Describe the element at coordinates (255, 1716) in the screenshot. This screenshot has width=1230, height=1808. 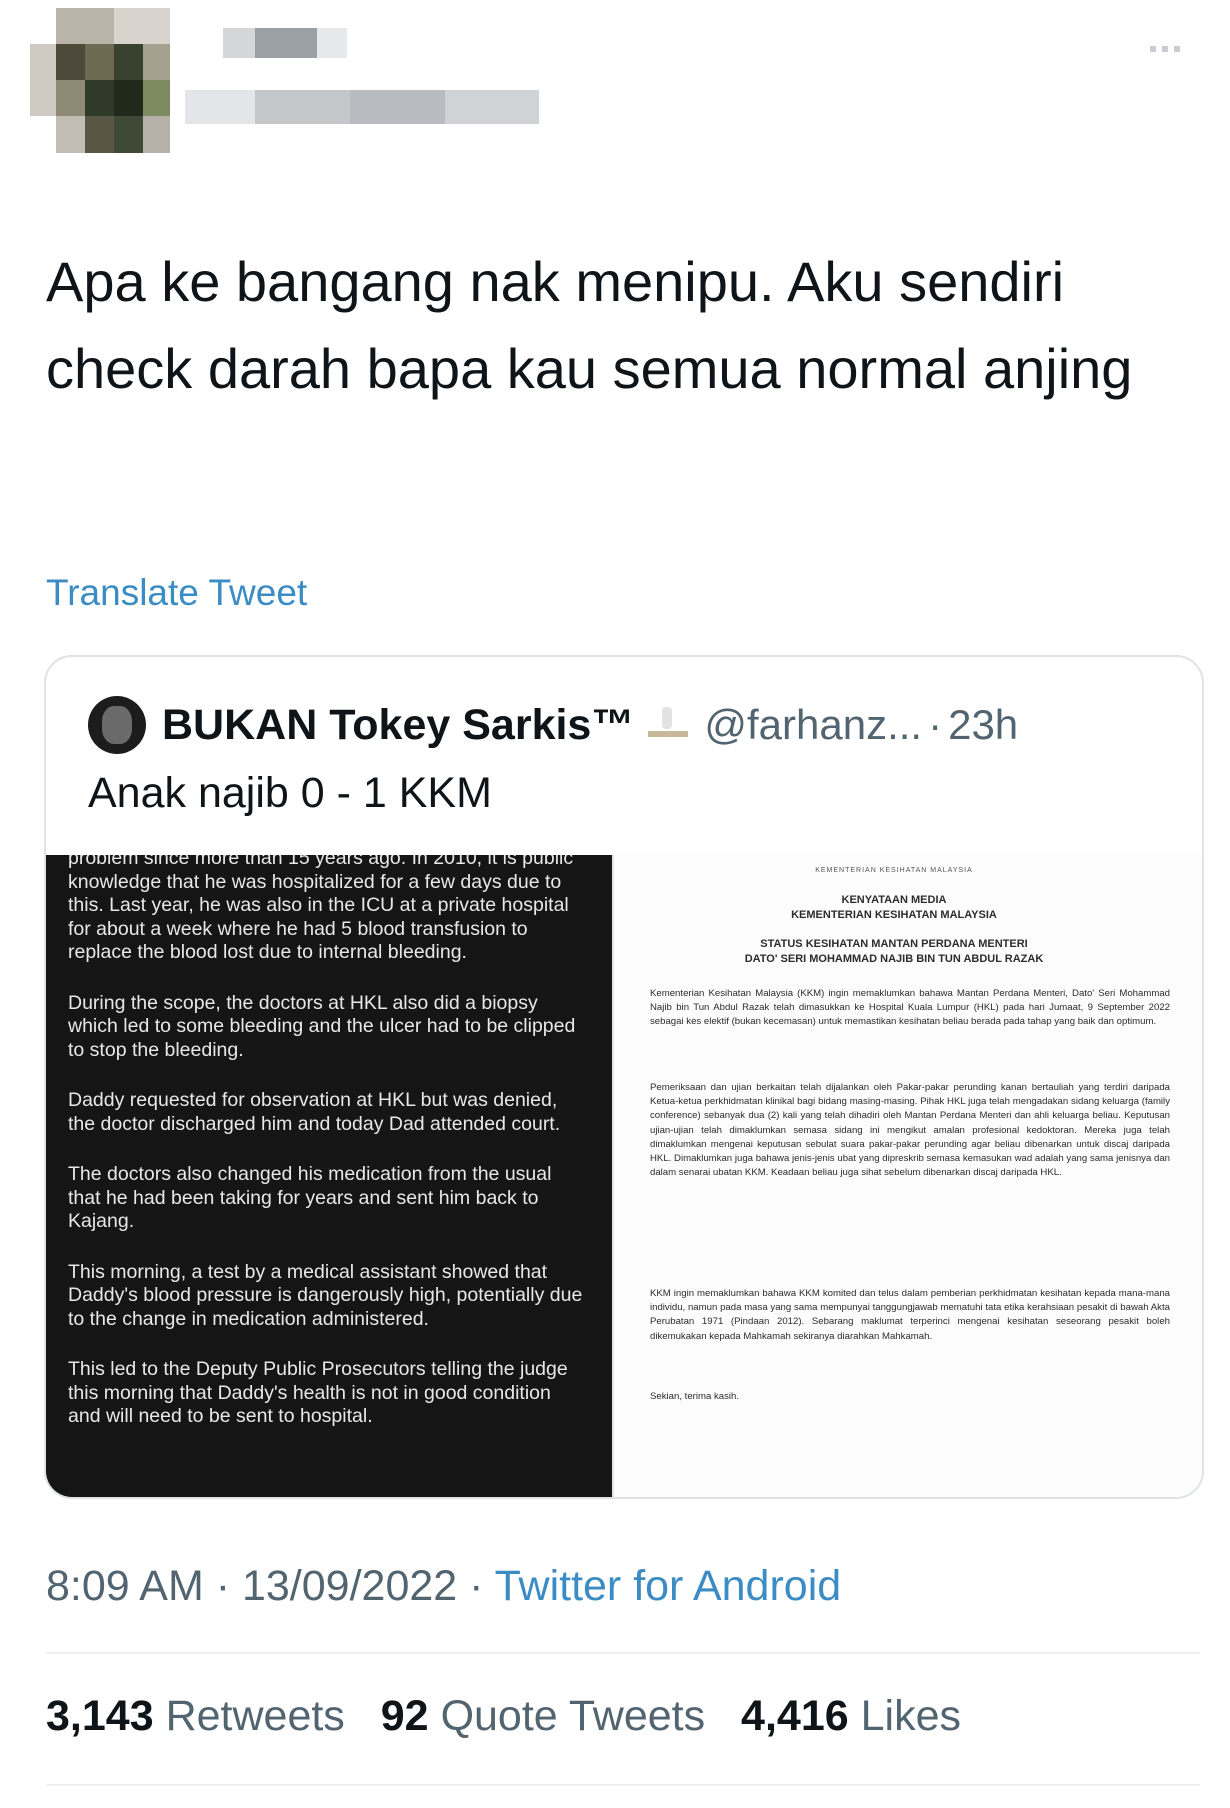
I see `retweets-label: Retweets` at that location.